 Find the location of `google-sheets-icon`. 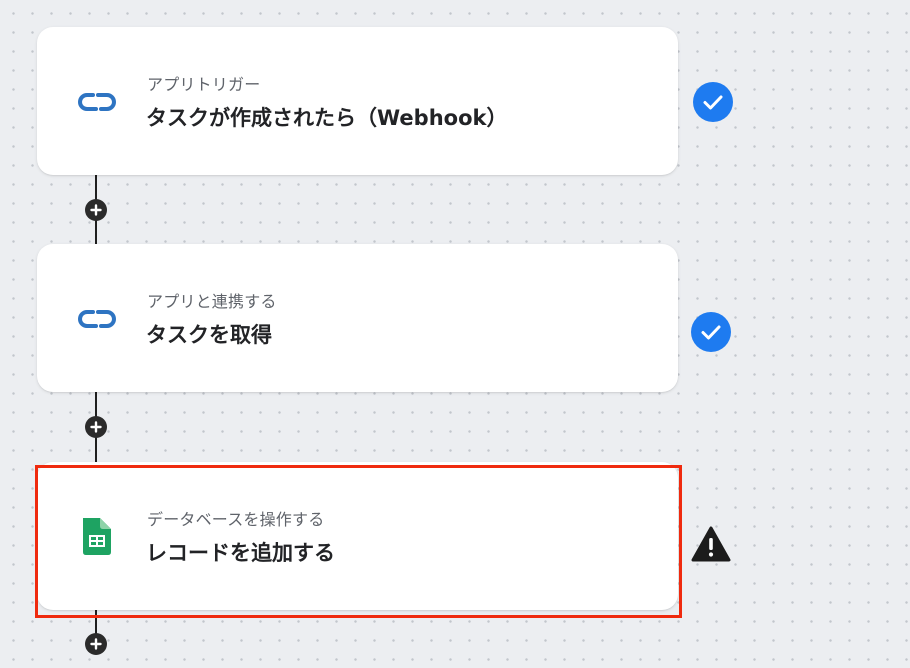

google-sheets-icon is located at coordinates (97, 536).